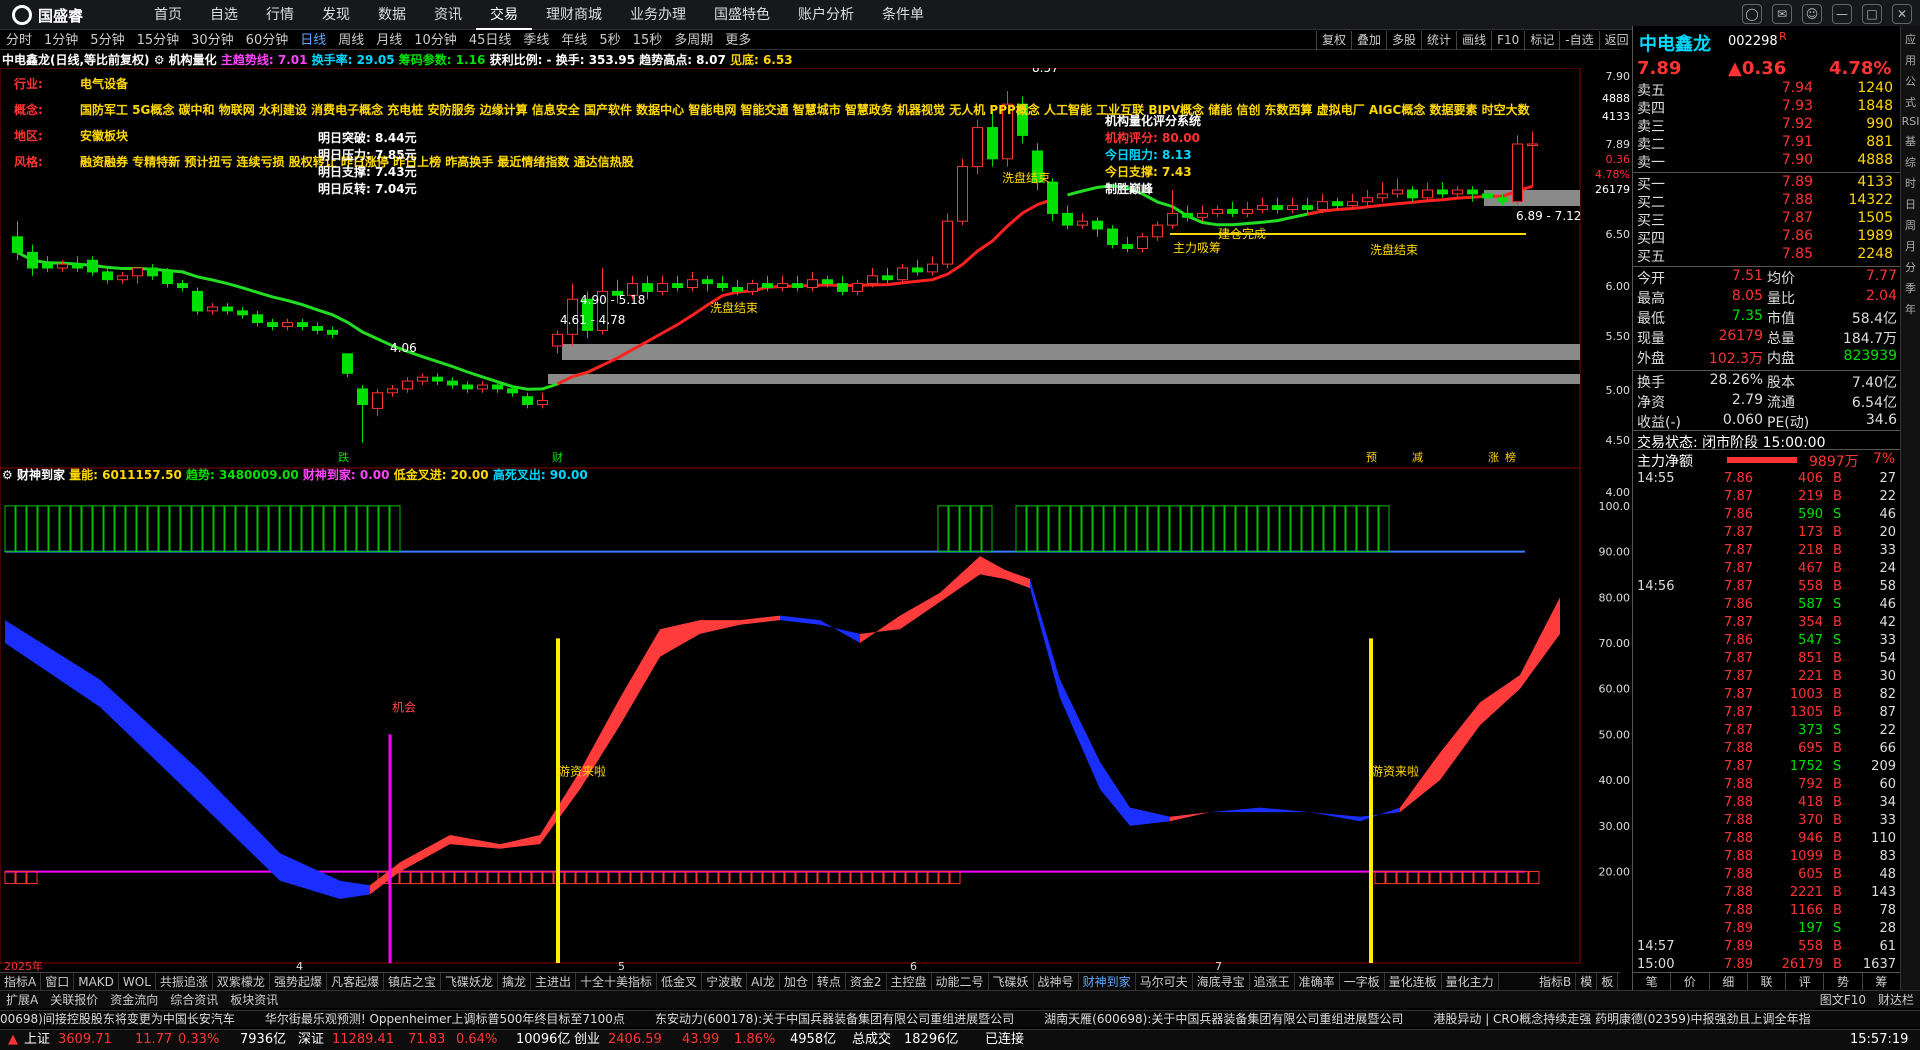  I want to click on event-mark: 财, so click(557, 457).